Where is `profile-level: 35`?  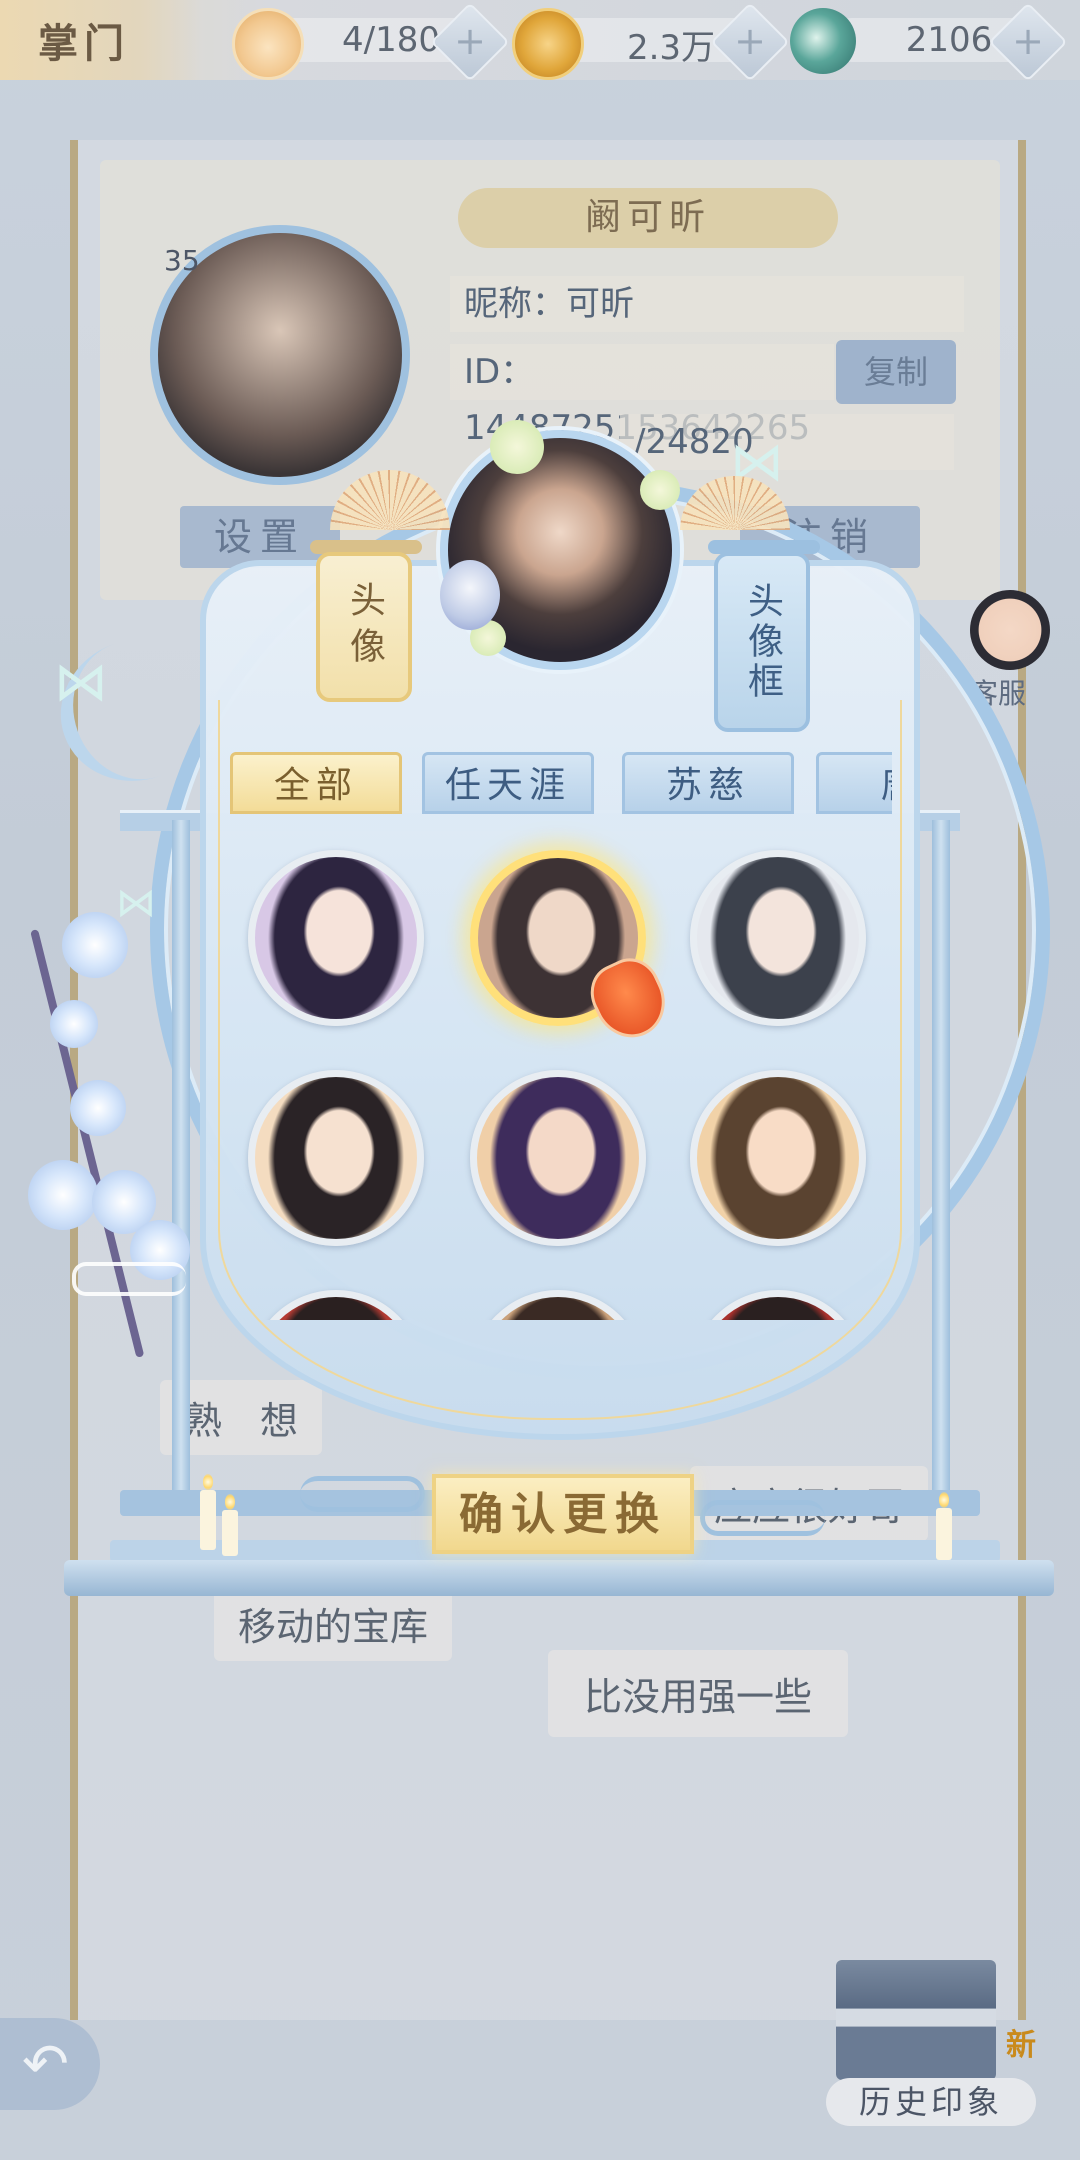
profile-level: 35 is located at coordinates (182, 260).